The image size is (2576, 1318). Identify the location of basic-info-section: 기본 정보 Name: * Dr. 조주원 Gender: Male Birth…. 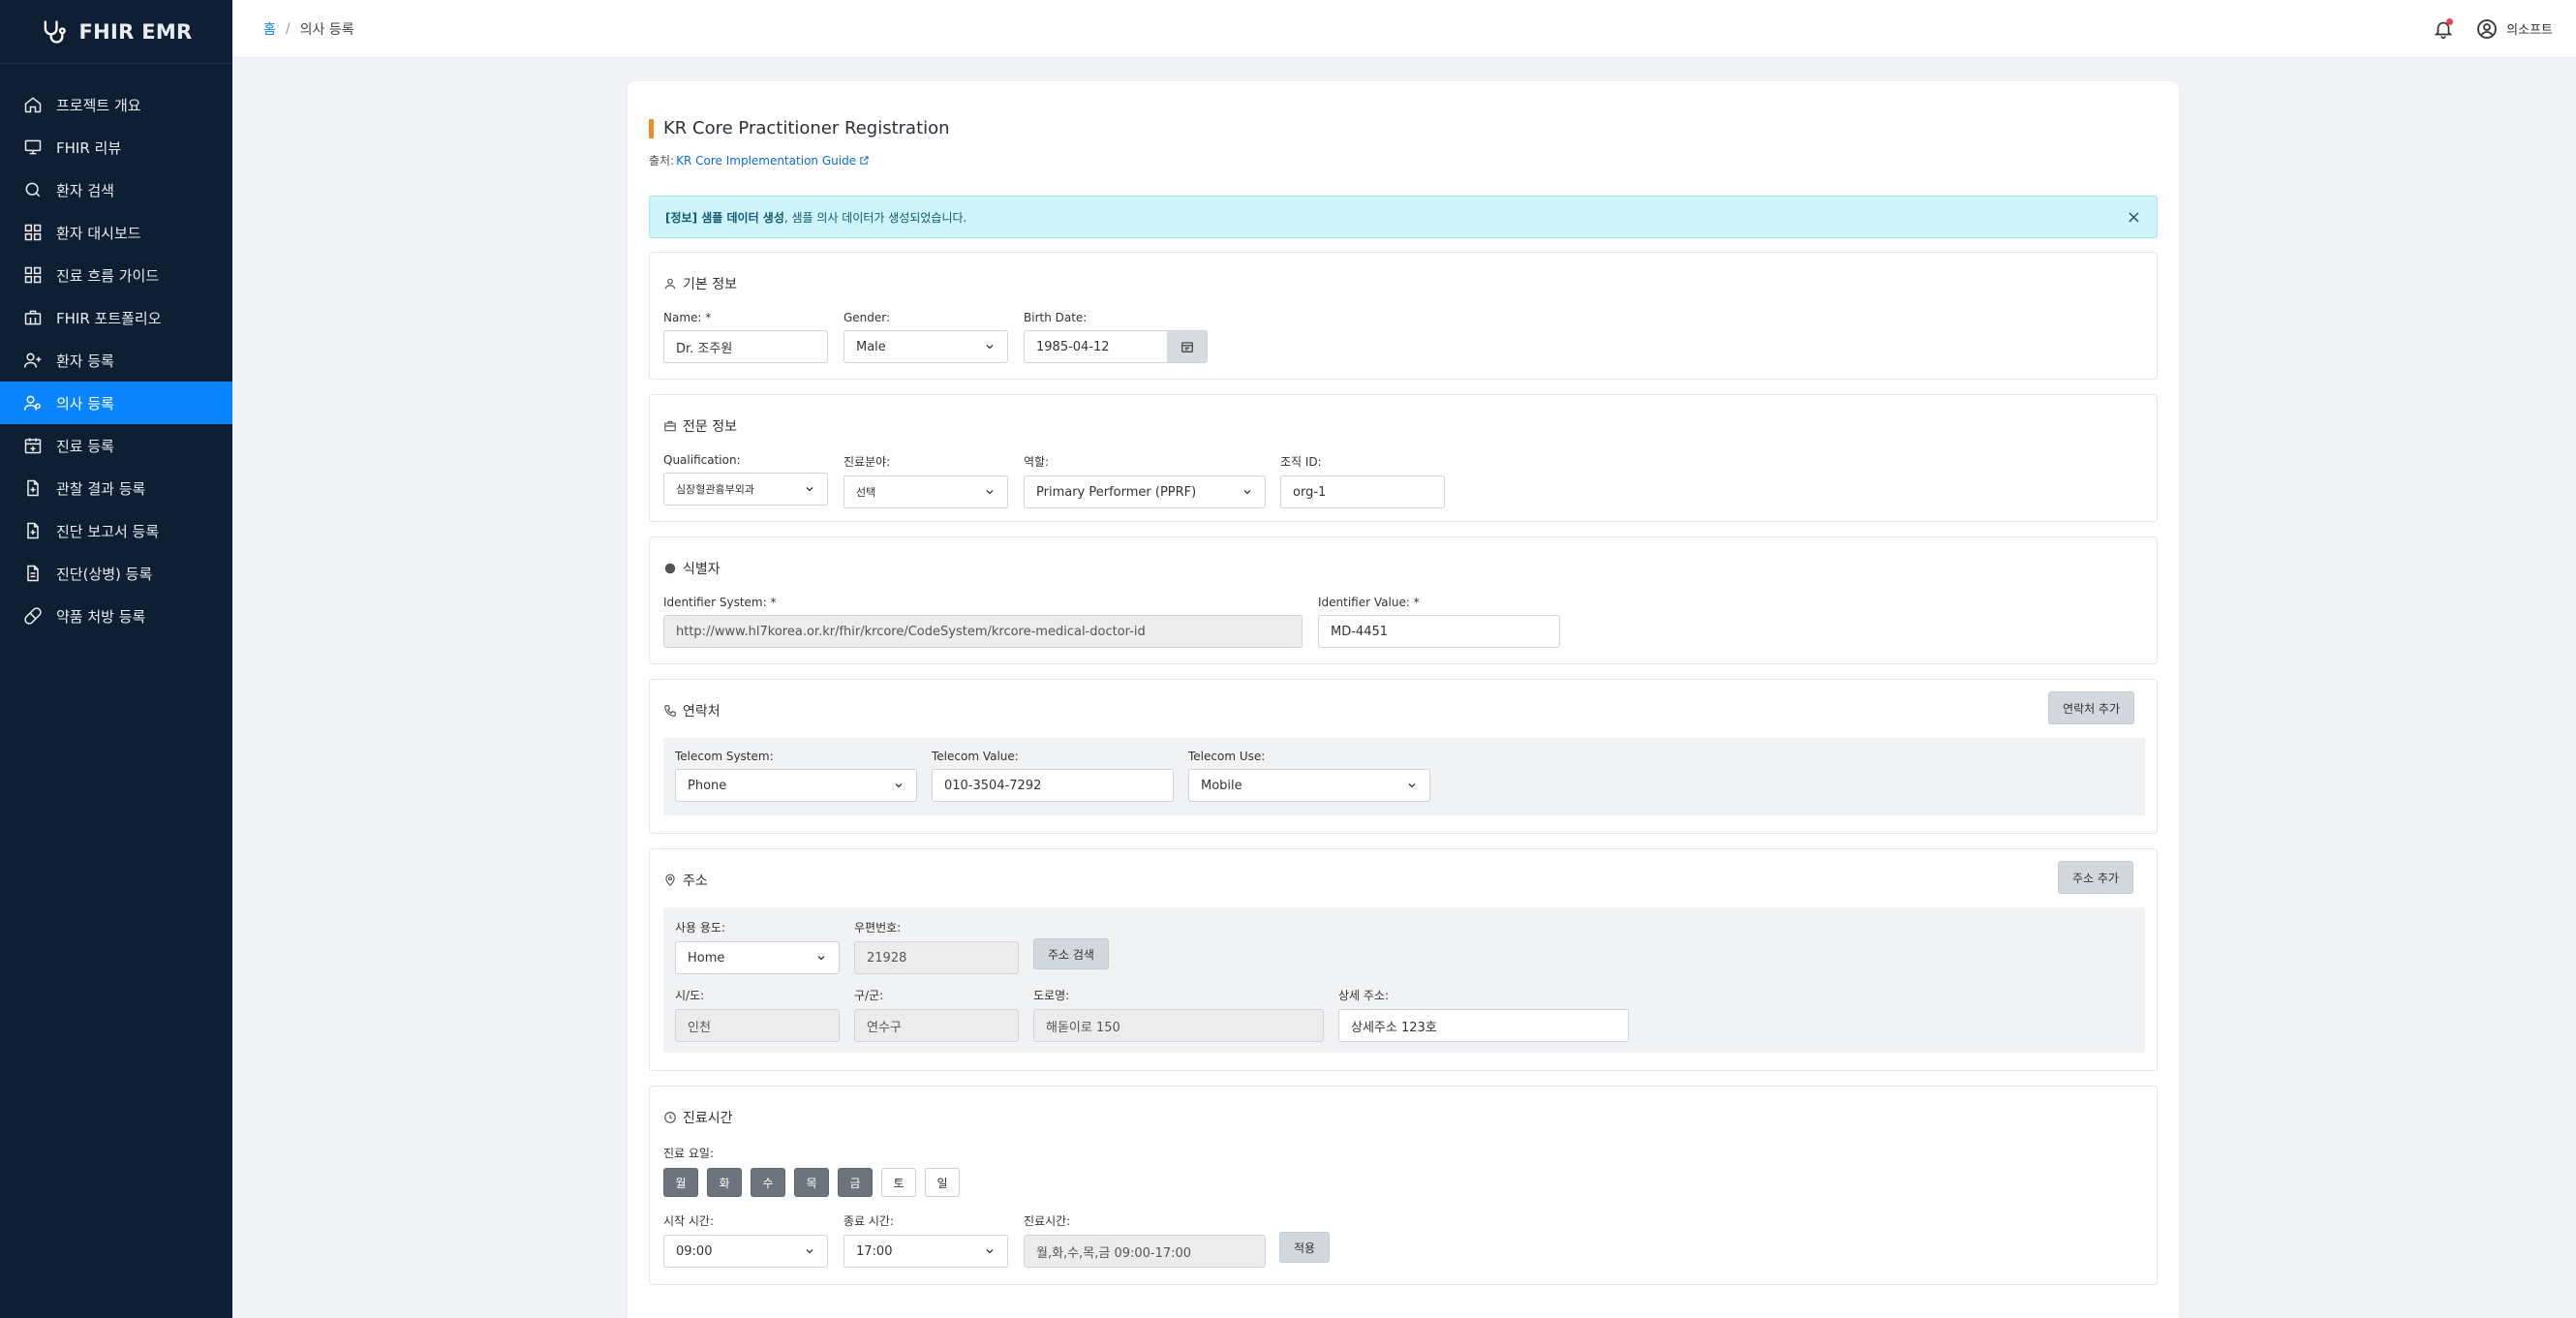
(1403, 316).